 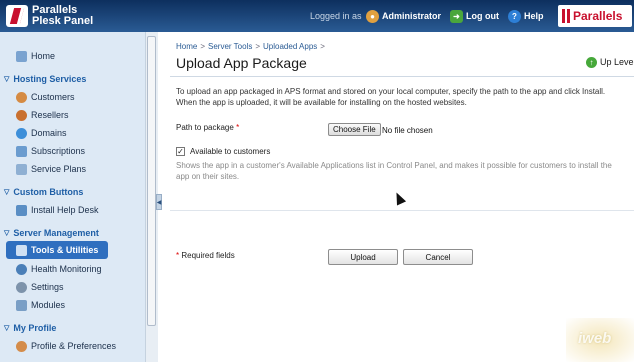 What do you see at coordinates (514, 16) in the screenshot?
I see `help-icon: ?` at bounding box center [514, 16].